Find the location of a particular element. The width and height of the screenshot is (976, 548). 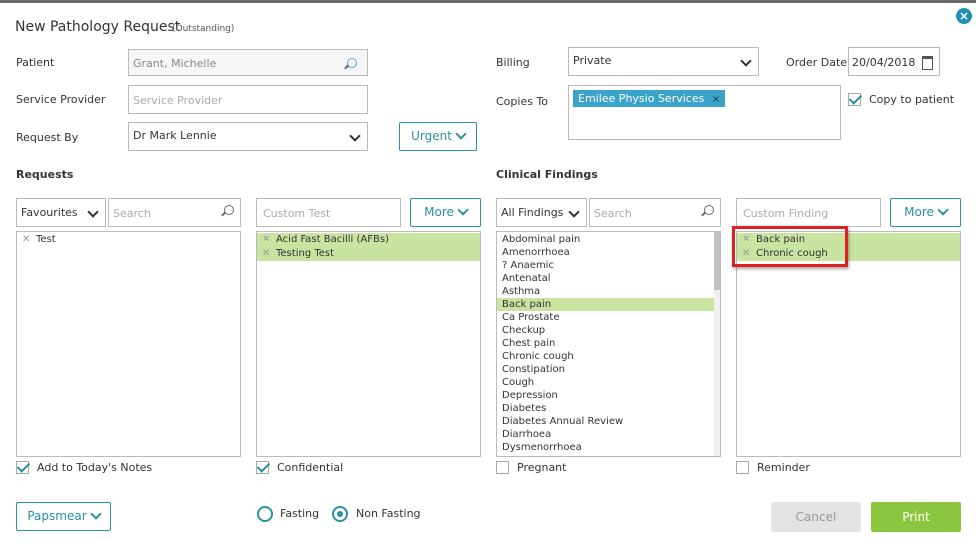

list-item-label: Acid Fast Bacilli (AFBs) is located at coordinates (332, 239).